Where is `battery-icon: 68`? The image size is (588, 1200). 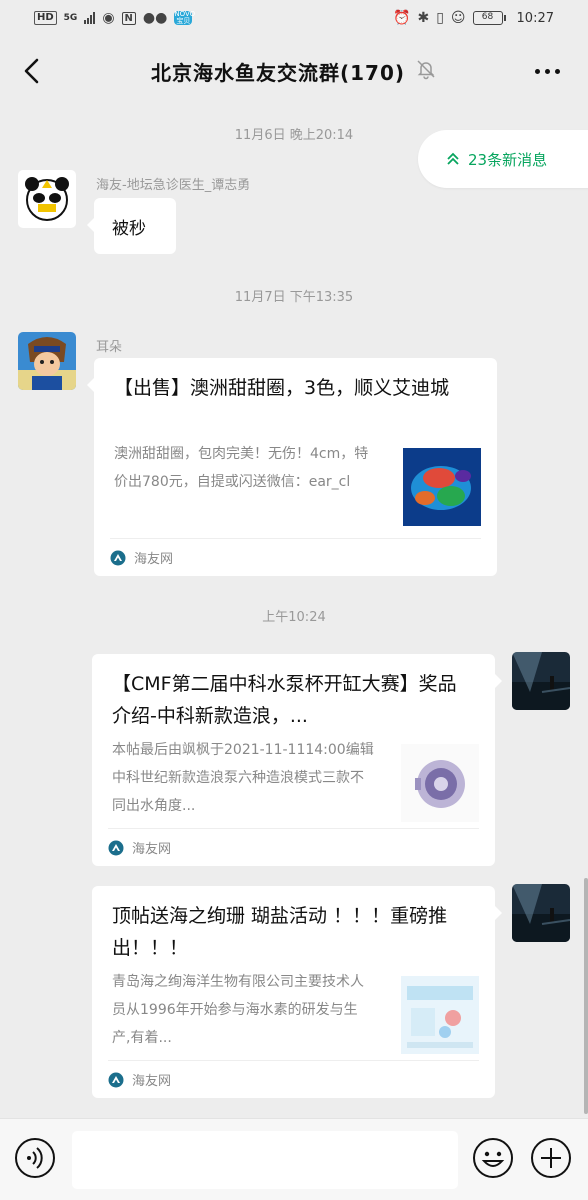 battery-icon: 68 is located at coordinates (489, 18).